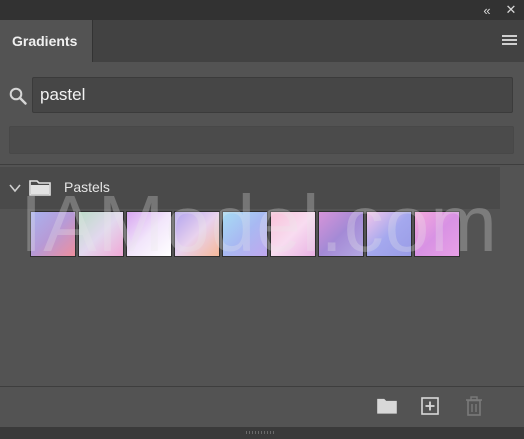  Describe the element at coordinates (261, 140) in the screenshot. I see `search-filter-bar` at that location.